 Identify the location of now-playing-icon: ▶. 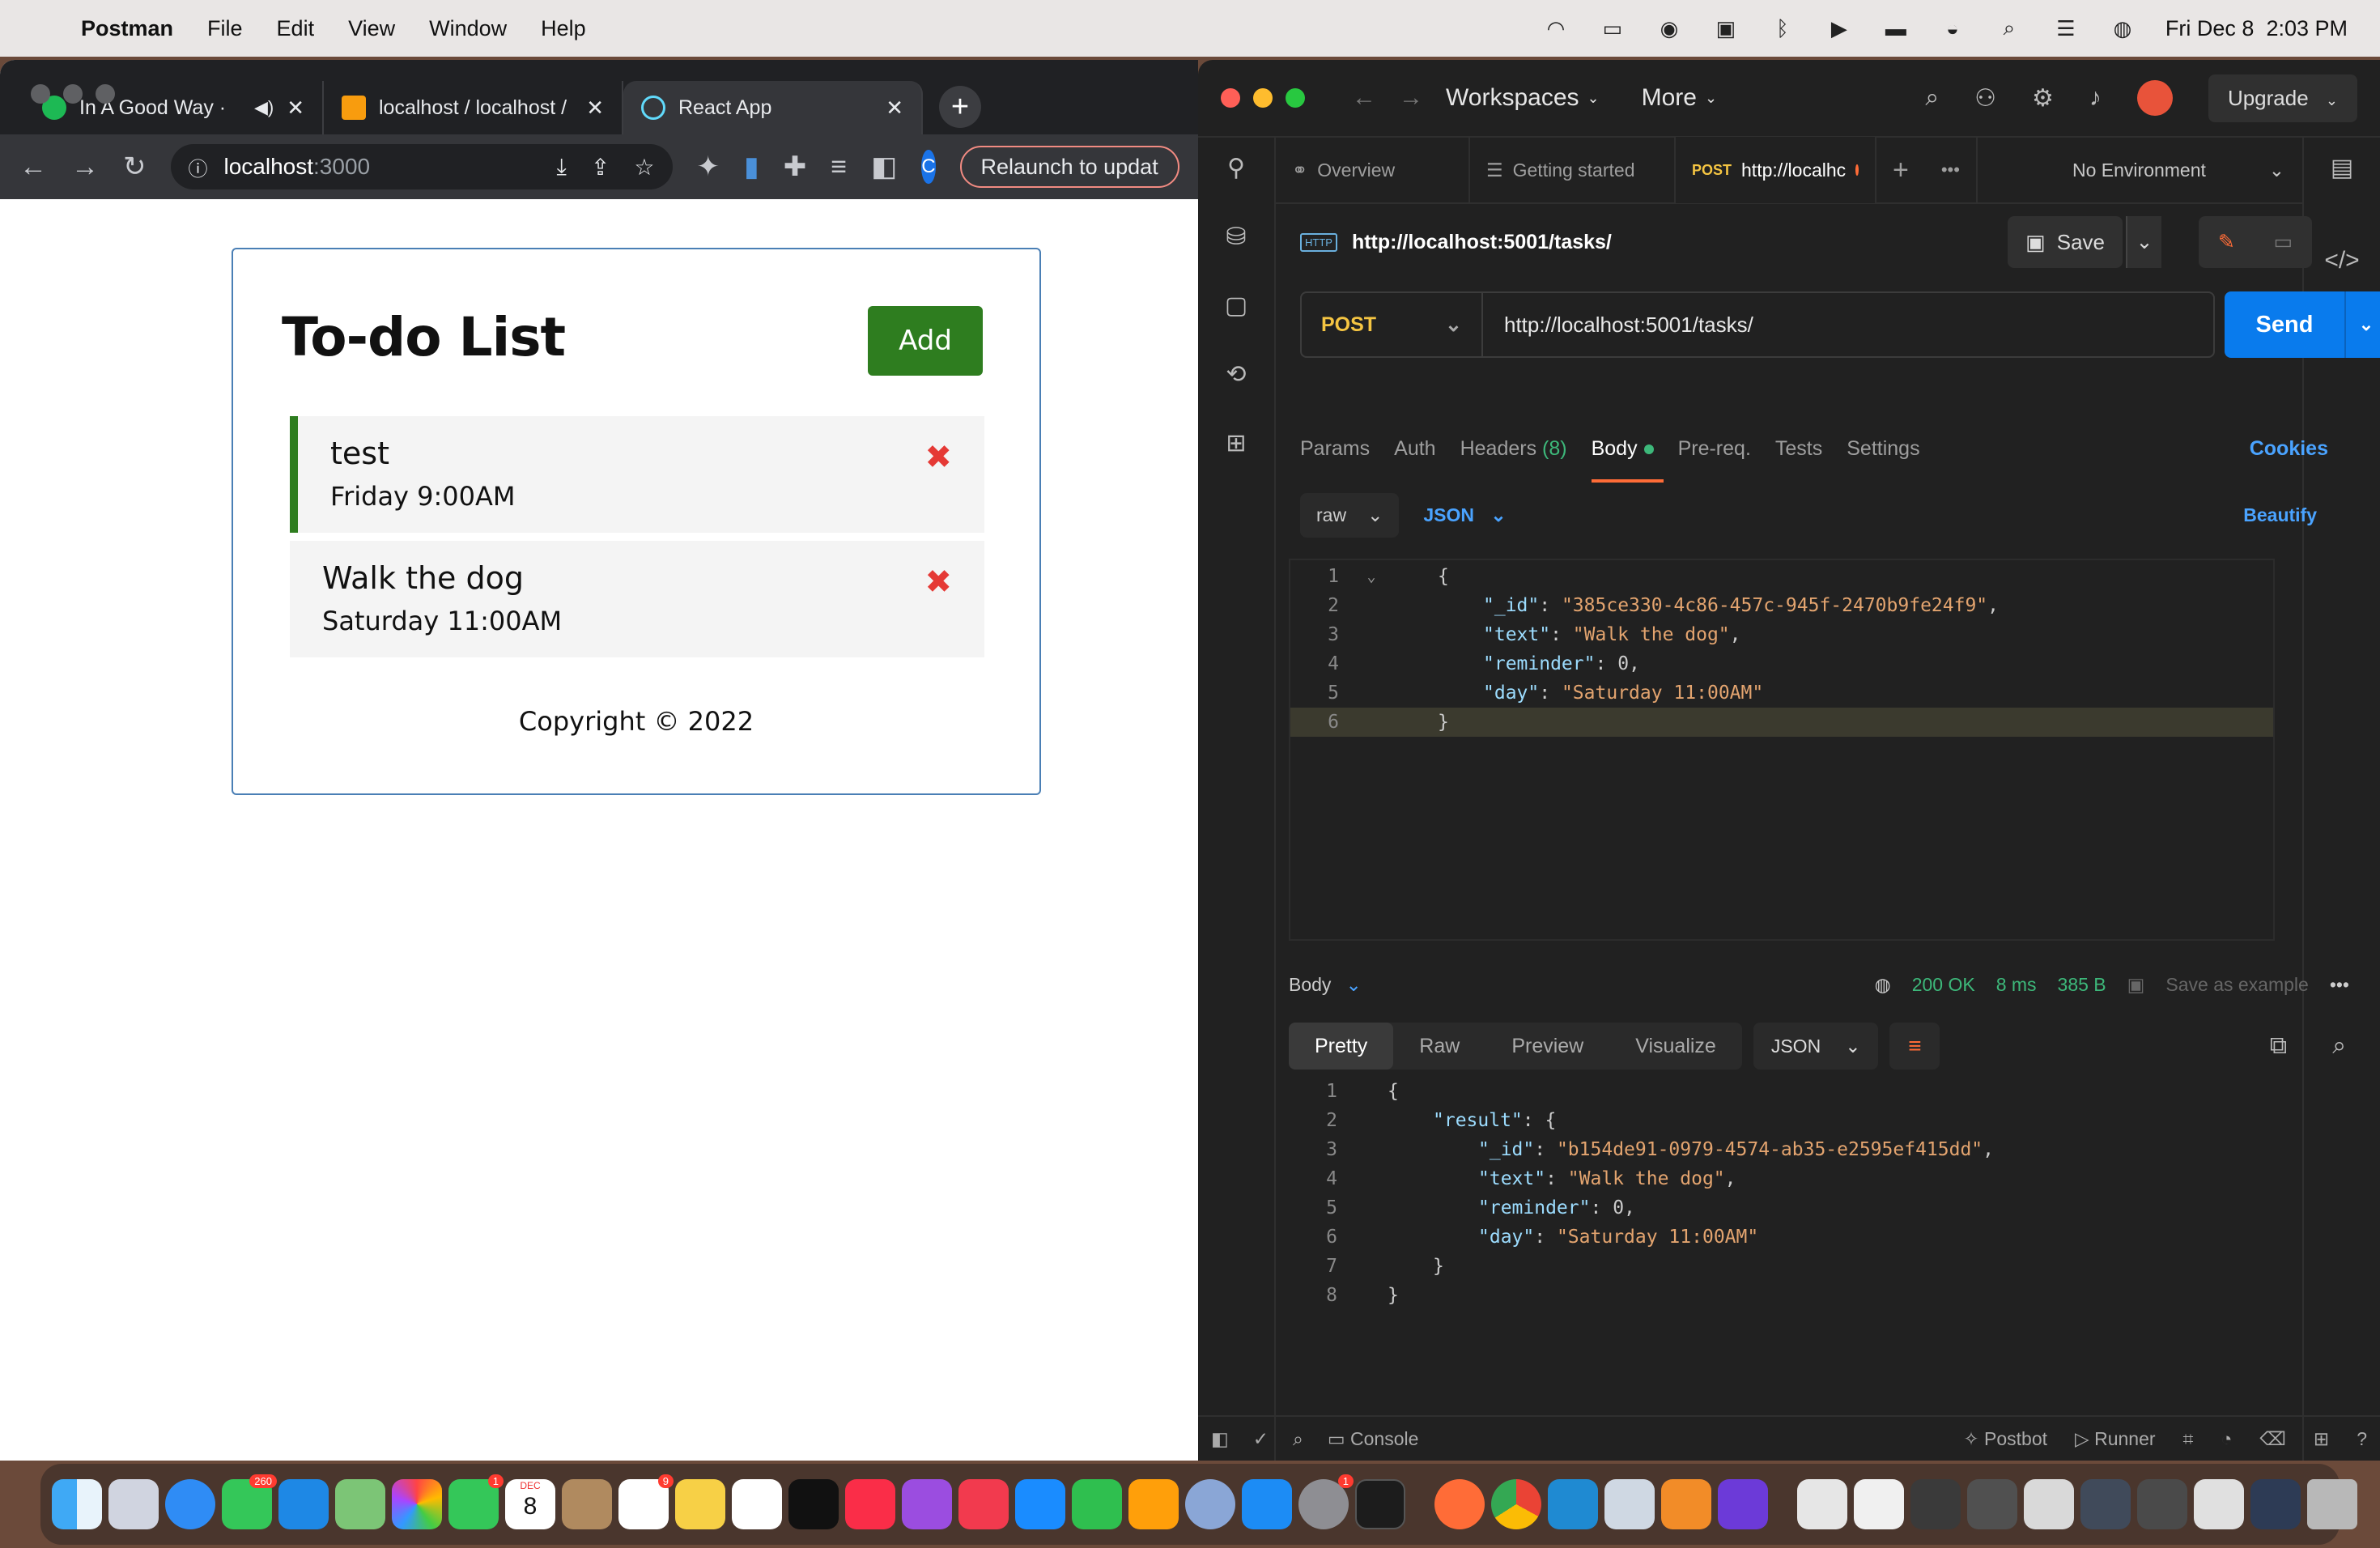
(1839, 28).